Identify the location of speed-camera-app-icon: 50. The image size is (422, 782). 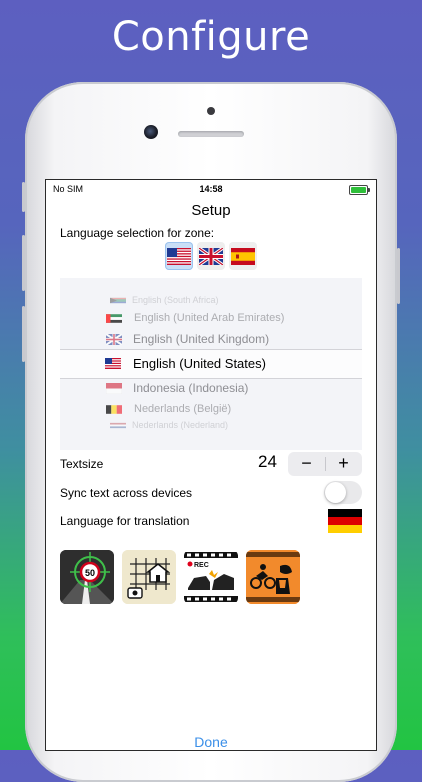
(87, 577).